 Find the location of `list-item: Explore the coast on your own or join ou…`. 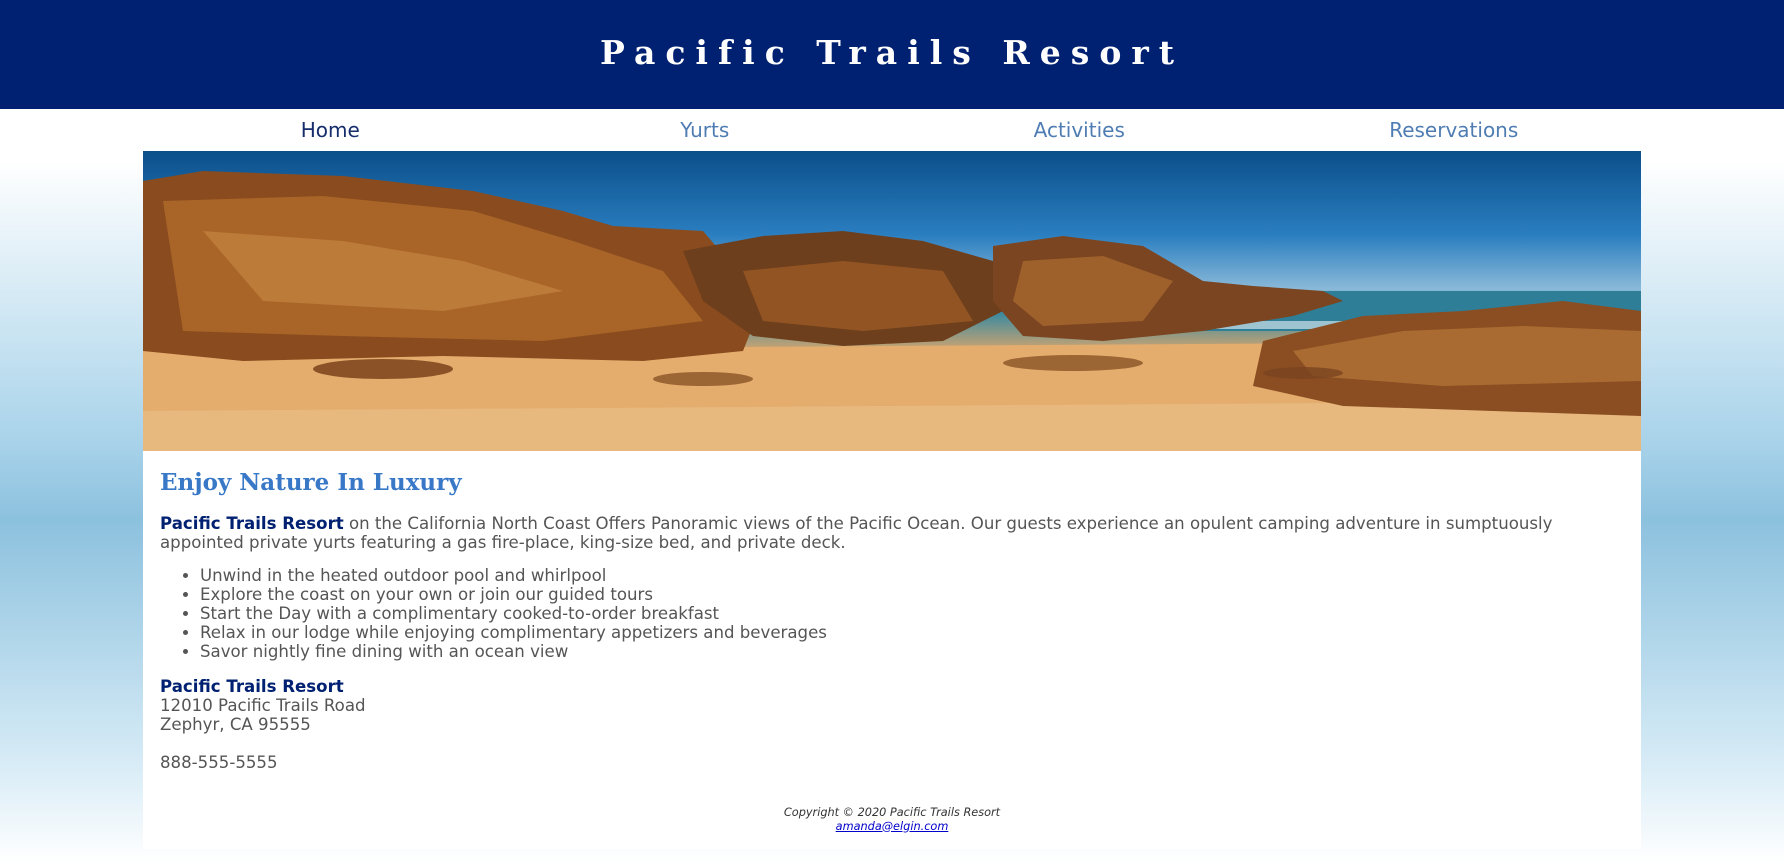

list-item: Explore the coast on your own or join ou… is located at coordinates (912, 594).